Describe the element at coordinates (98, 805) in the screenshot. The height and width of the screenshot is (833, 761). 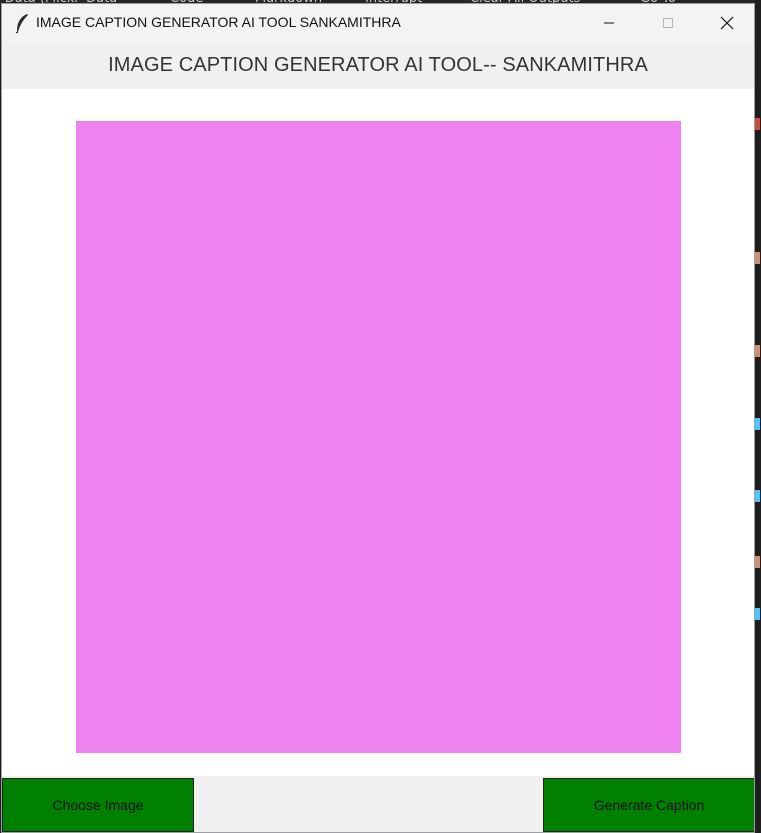
I see `choose-image-button: Choose Image` at that location.